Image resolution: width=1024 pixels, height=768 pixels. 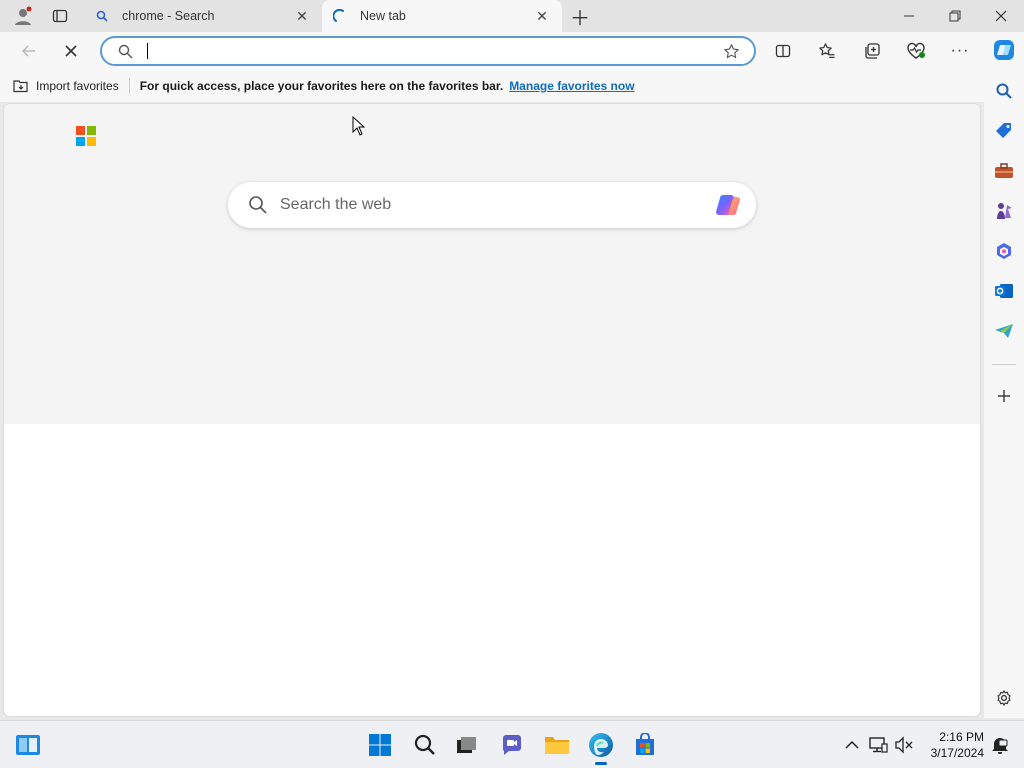 I want to click on widgets-icon, so click(x=28, y=745).